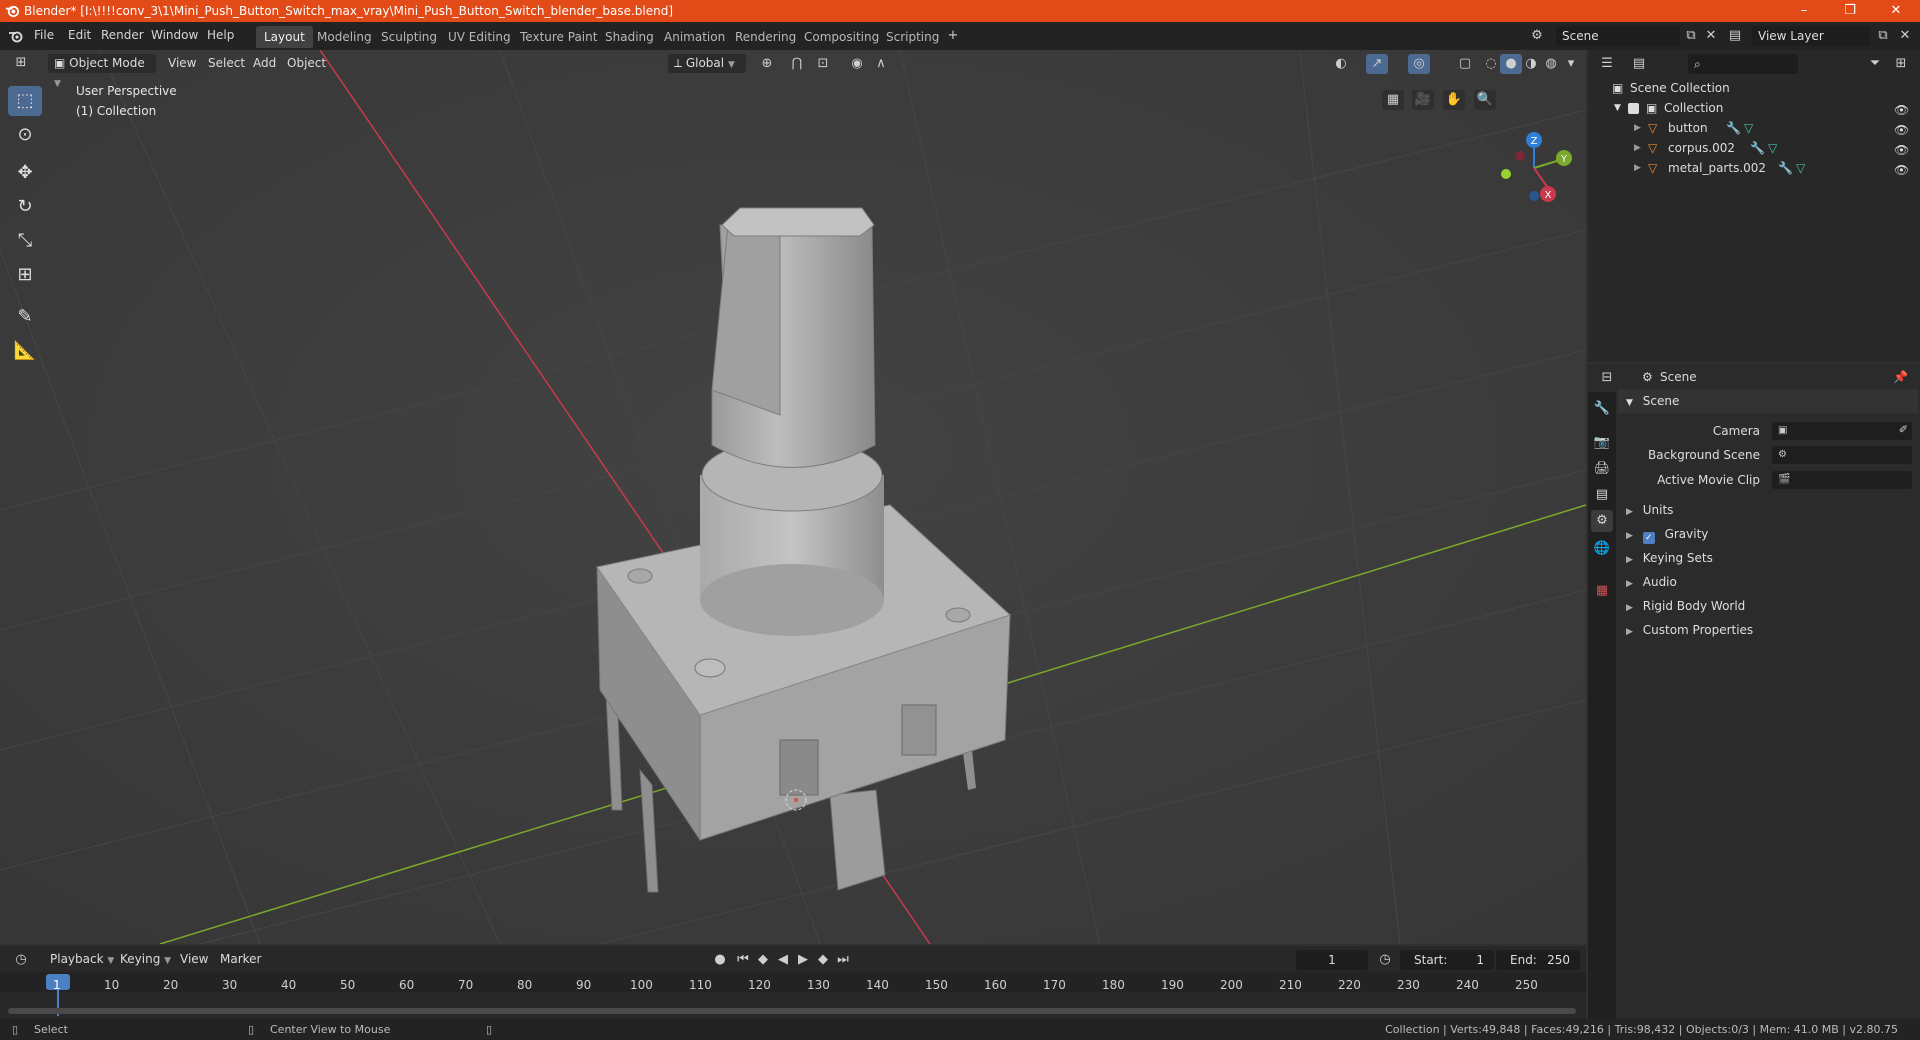 The image size is (1920, 1040). I want to click on menu-help: Help, so click(220, 35).